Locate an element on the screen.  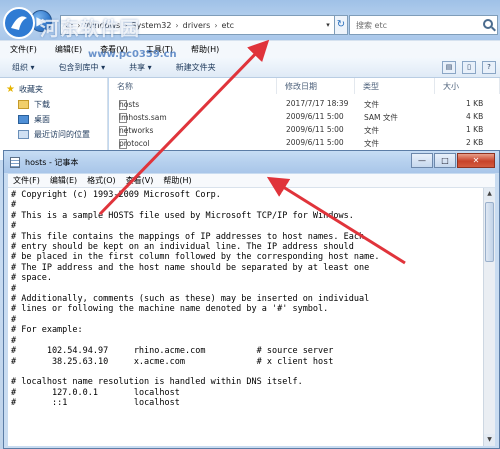
notepad-icon is located at coordinates (15, 162).